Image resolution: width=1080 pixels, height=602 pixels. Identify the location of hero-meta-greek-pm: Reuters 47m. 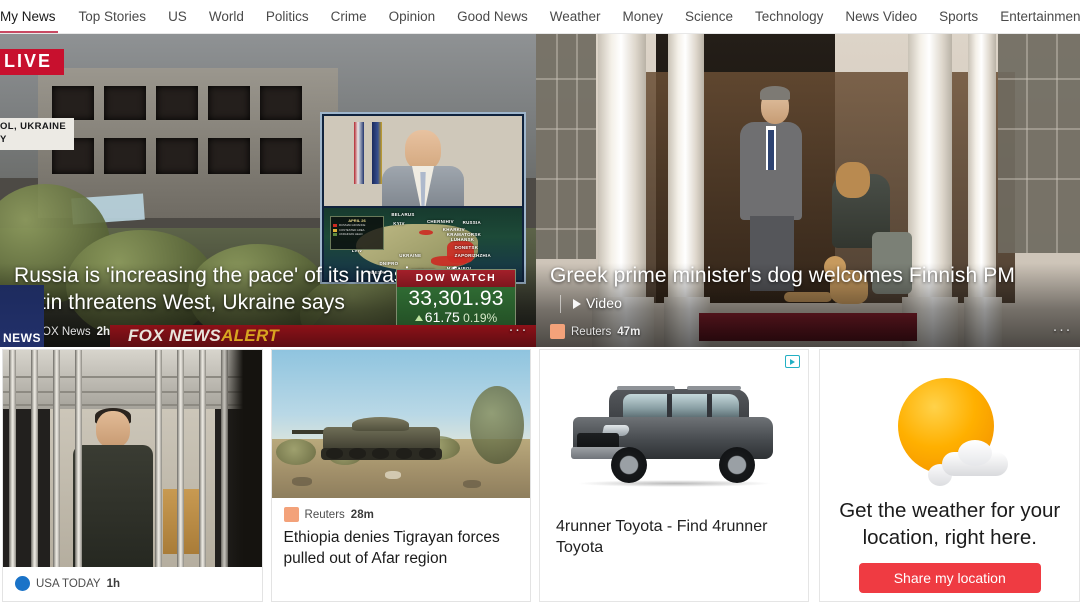
(808, 331).